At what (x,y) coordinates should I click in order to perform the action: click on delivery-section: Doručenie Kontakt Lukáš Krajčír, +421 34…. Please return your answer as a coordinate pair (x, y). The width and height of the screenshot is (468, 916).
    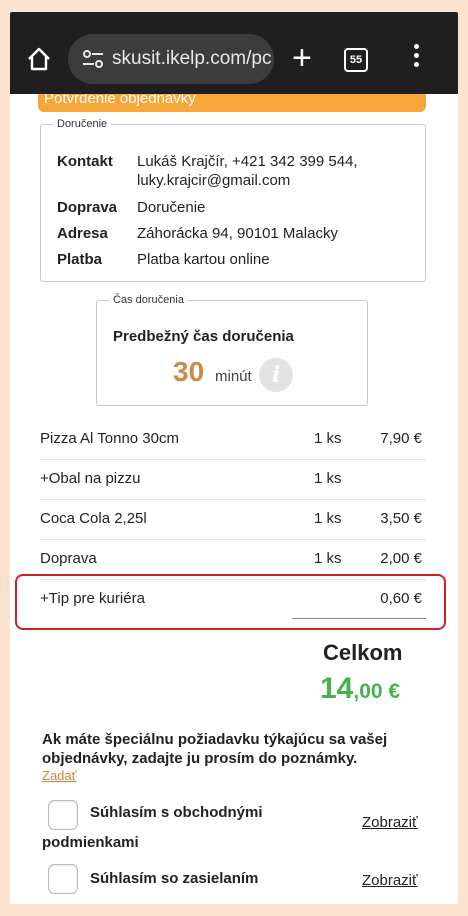
    Looking at the image, I should click on (233, 200).